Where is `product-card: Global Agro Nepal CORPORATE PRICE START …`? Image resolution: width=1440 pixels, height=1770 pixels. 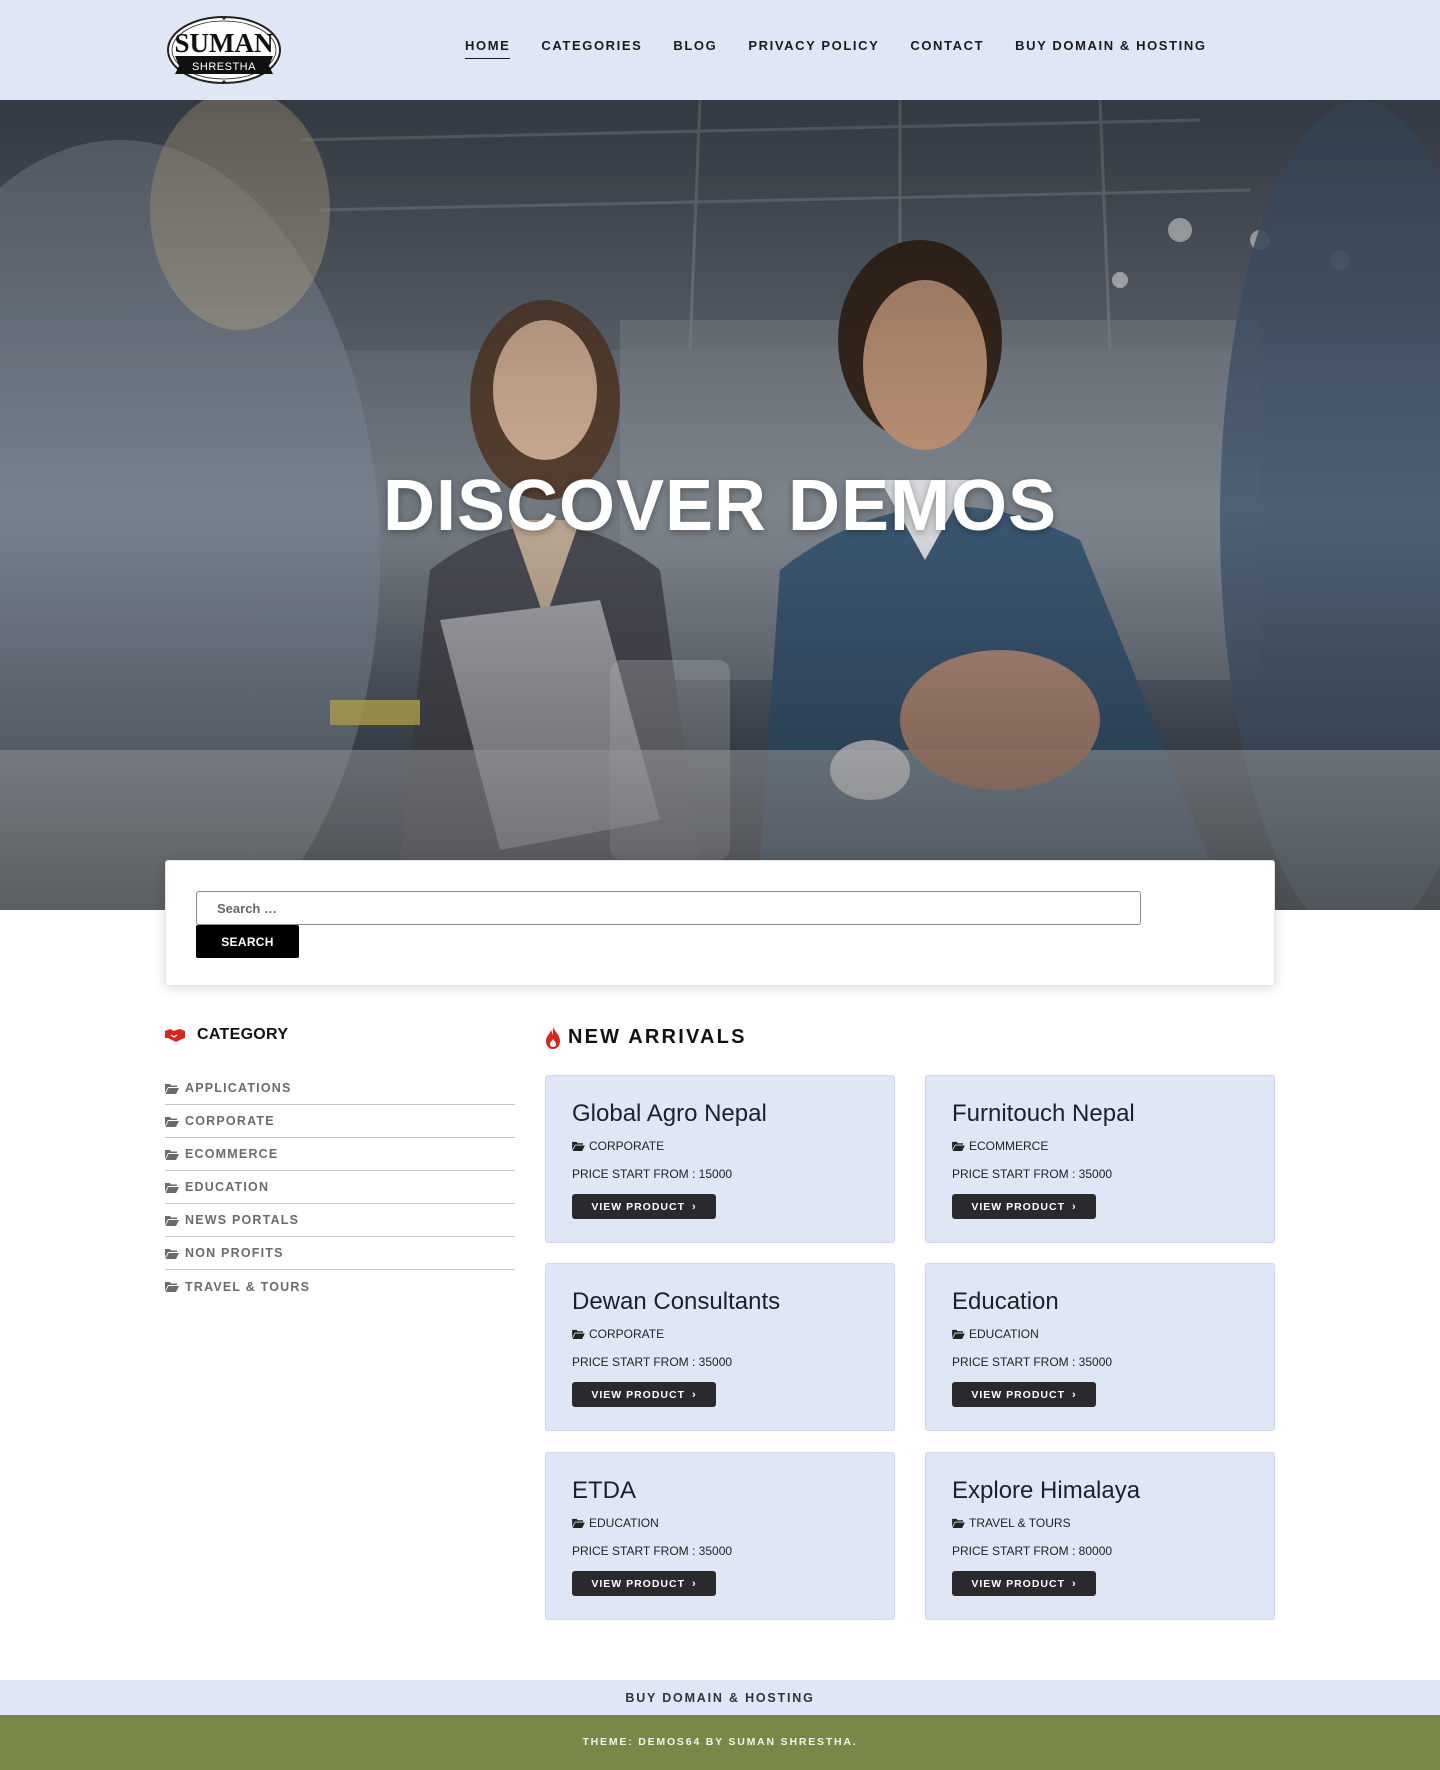 product-card: Global Agro Nepal CORPORATE PRICE START … is located at coordinates (720, 1159).